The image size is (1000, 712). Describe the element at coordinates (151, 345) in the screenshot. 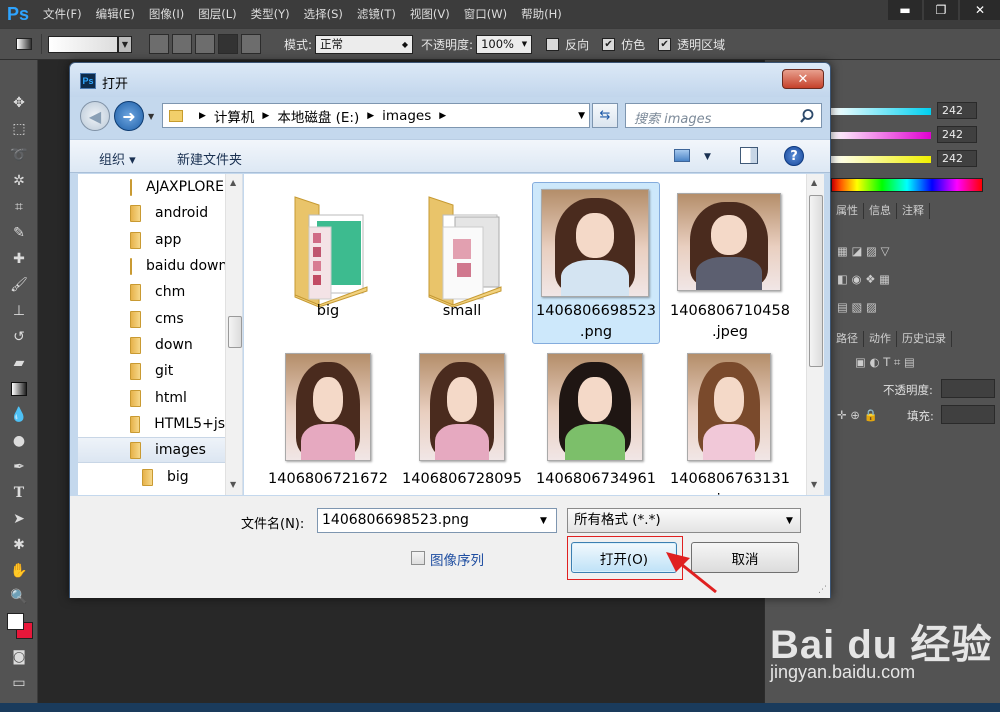

I see `tree-item-down: down` at that location.